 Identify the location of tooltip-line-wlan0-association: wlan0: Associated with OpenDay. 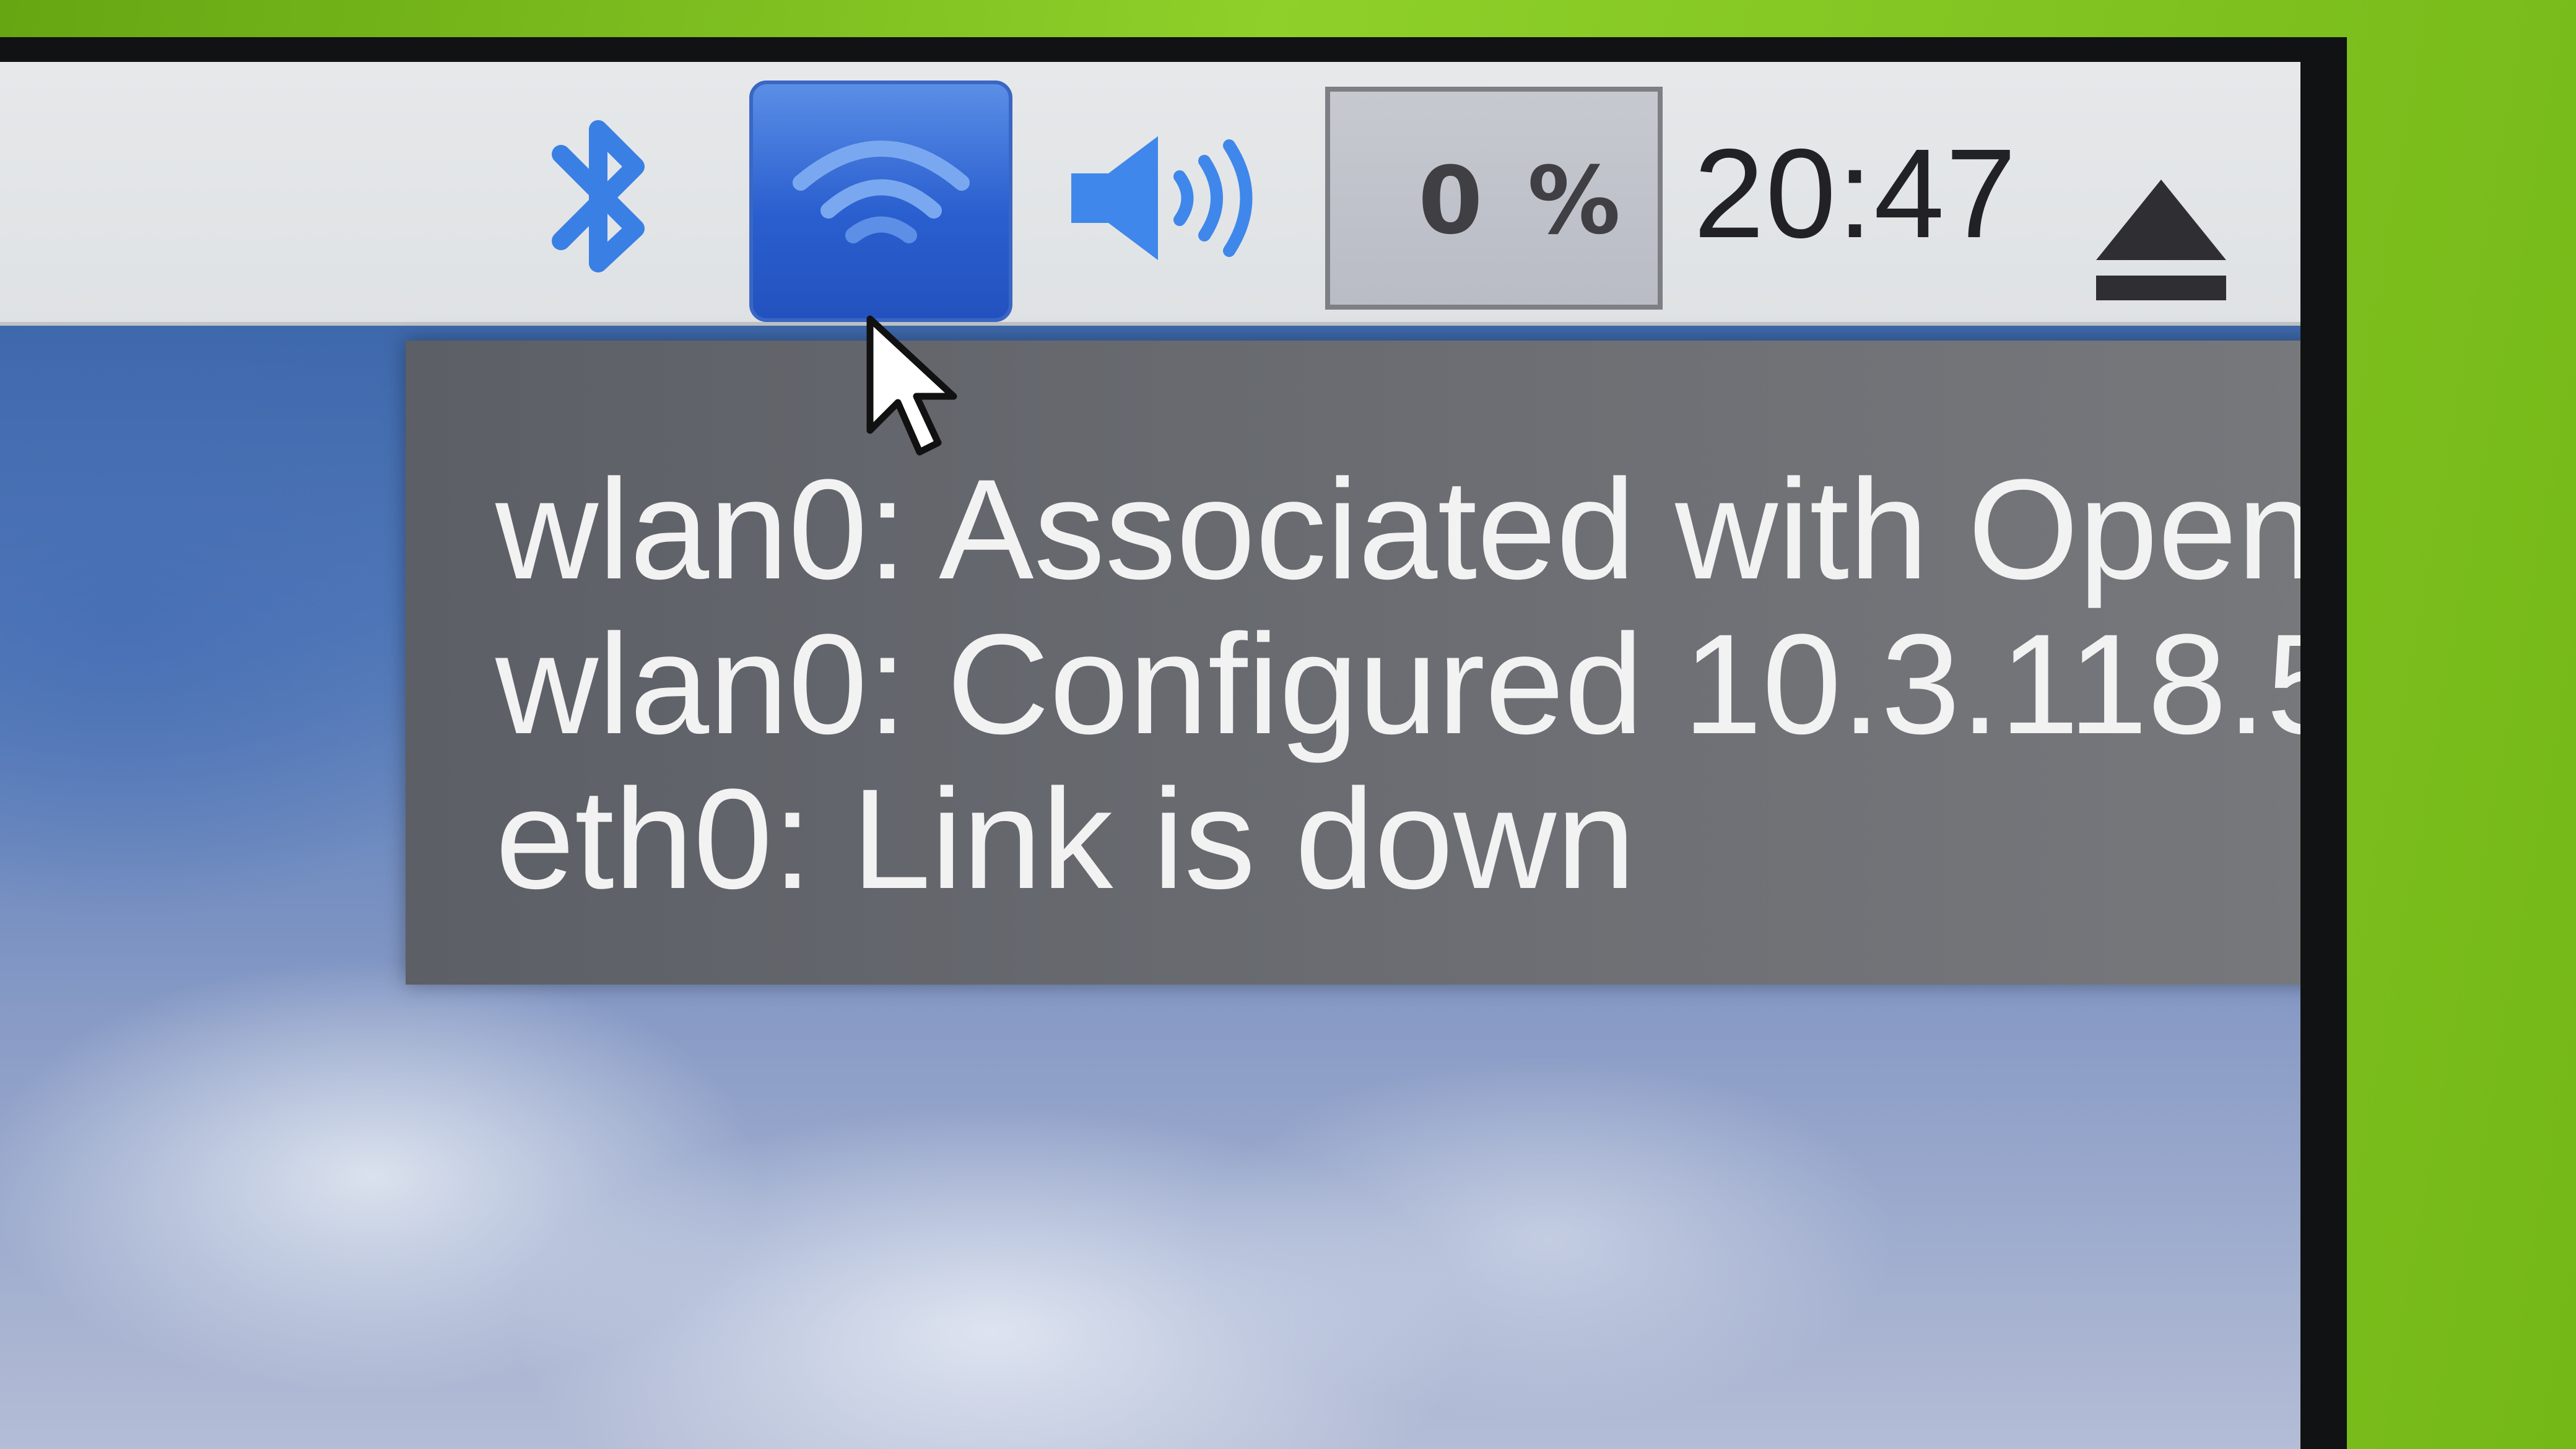
(1397, 529).